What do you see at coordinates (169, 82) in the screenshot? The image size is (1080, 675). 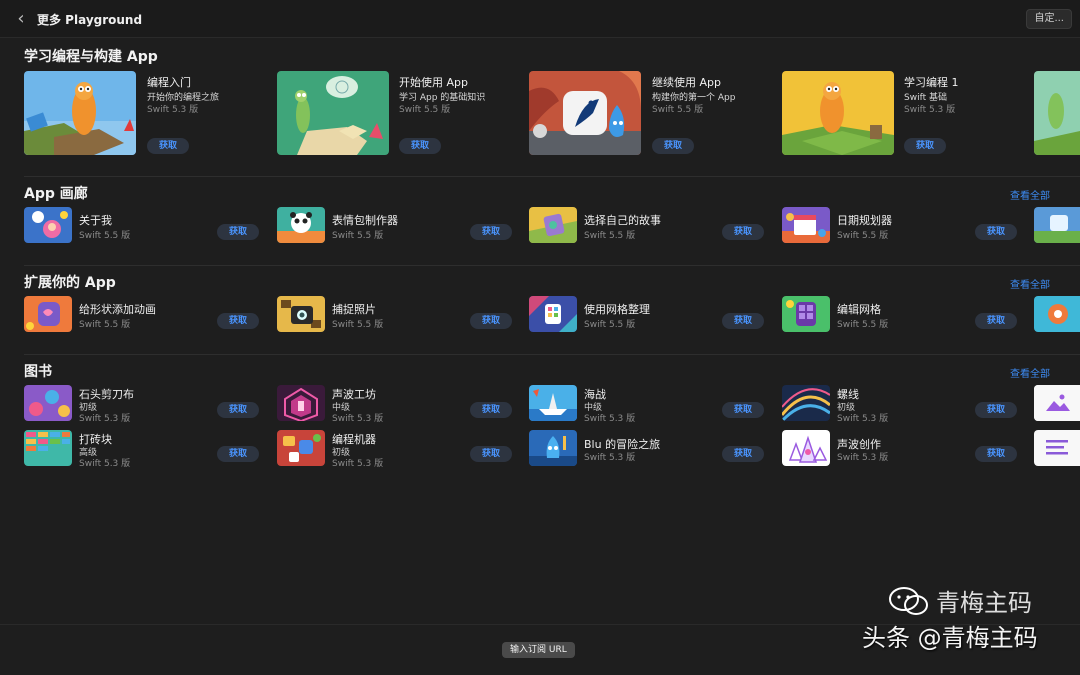 I see `learn-title-1: 编程入门` at bounding box center [169, 82].